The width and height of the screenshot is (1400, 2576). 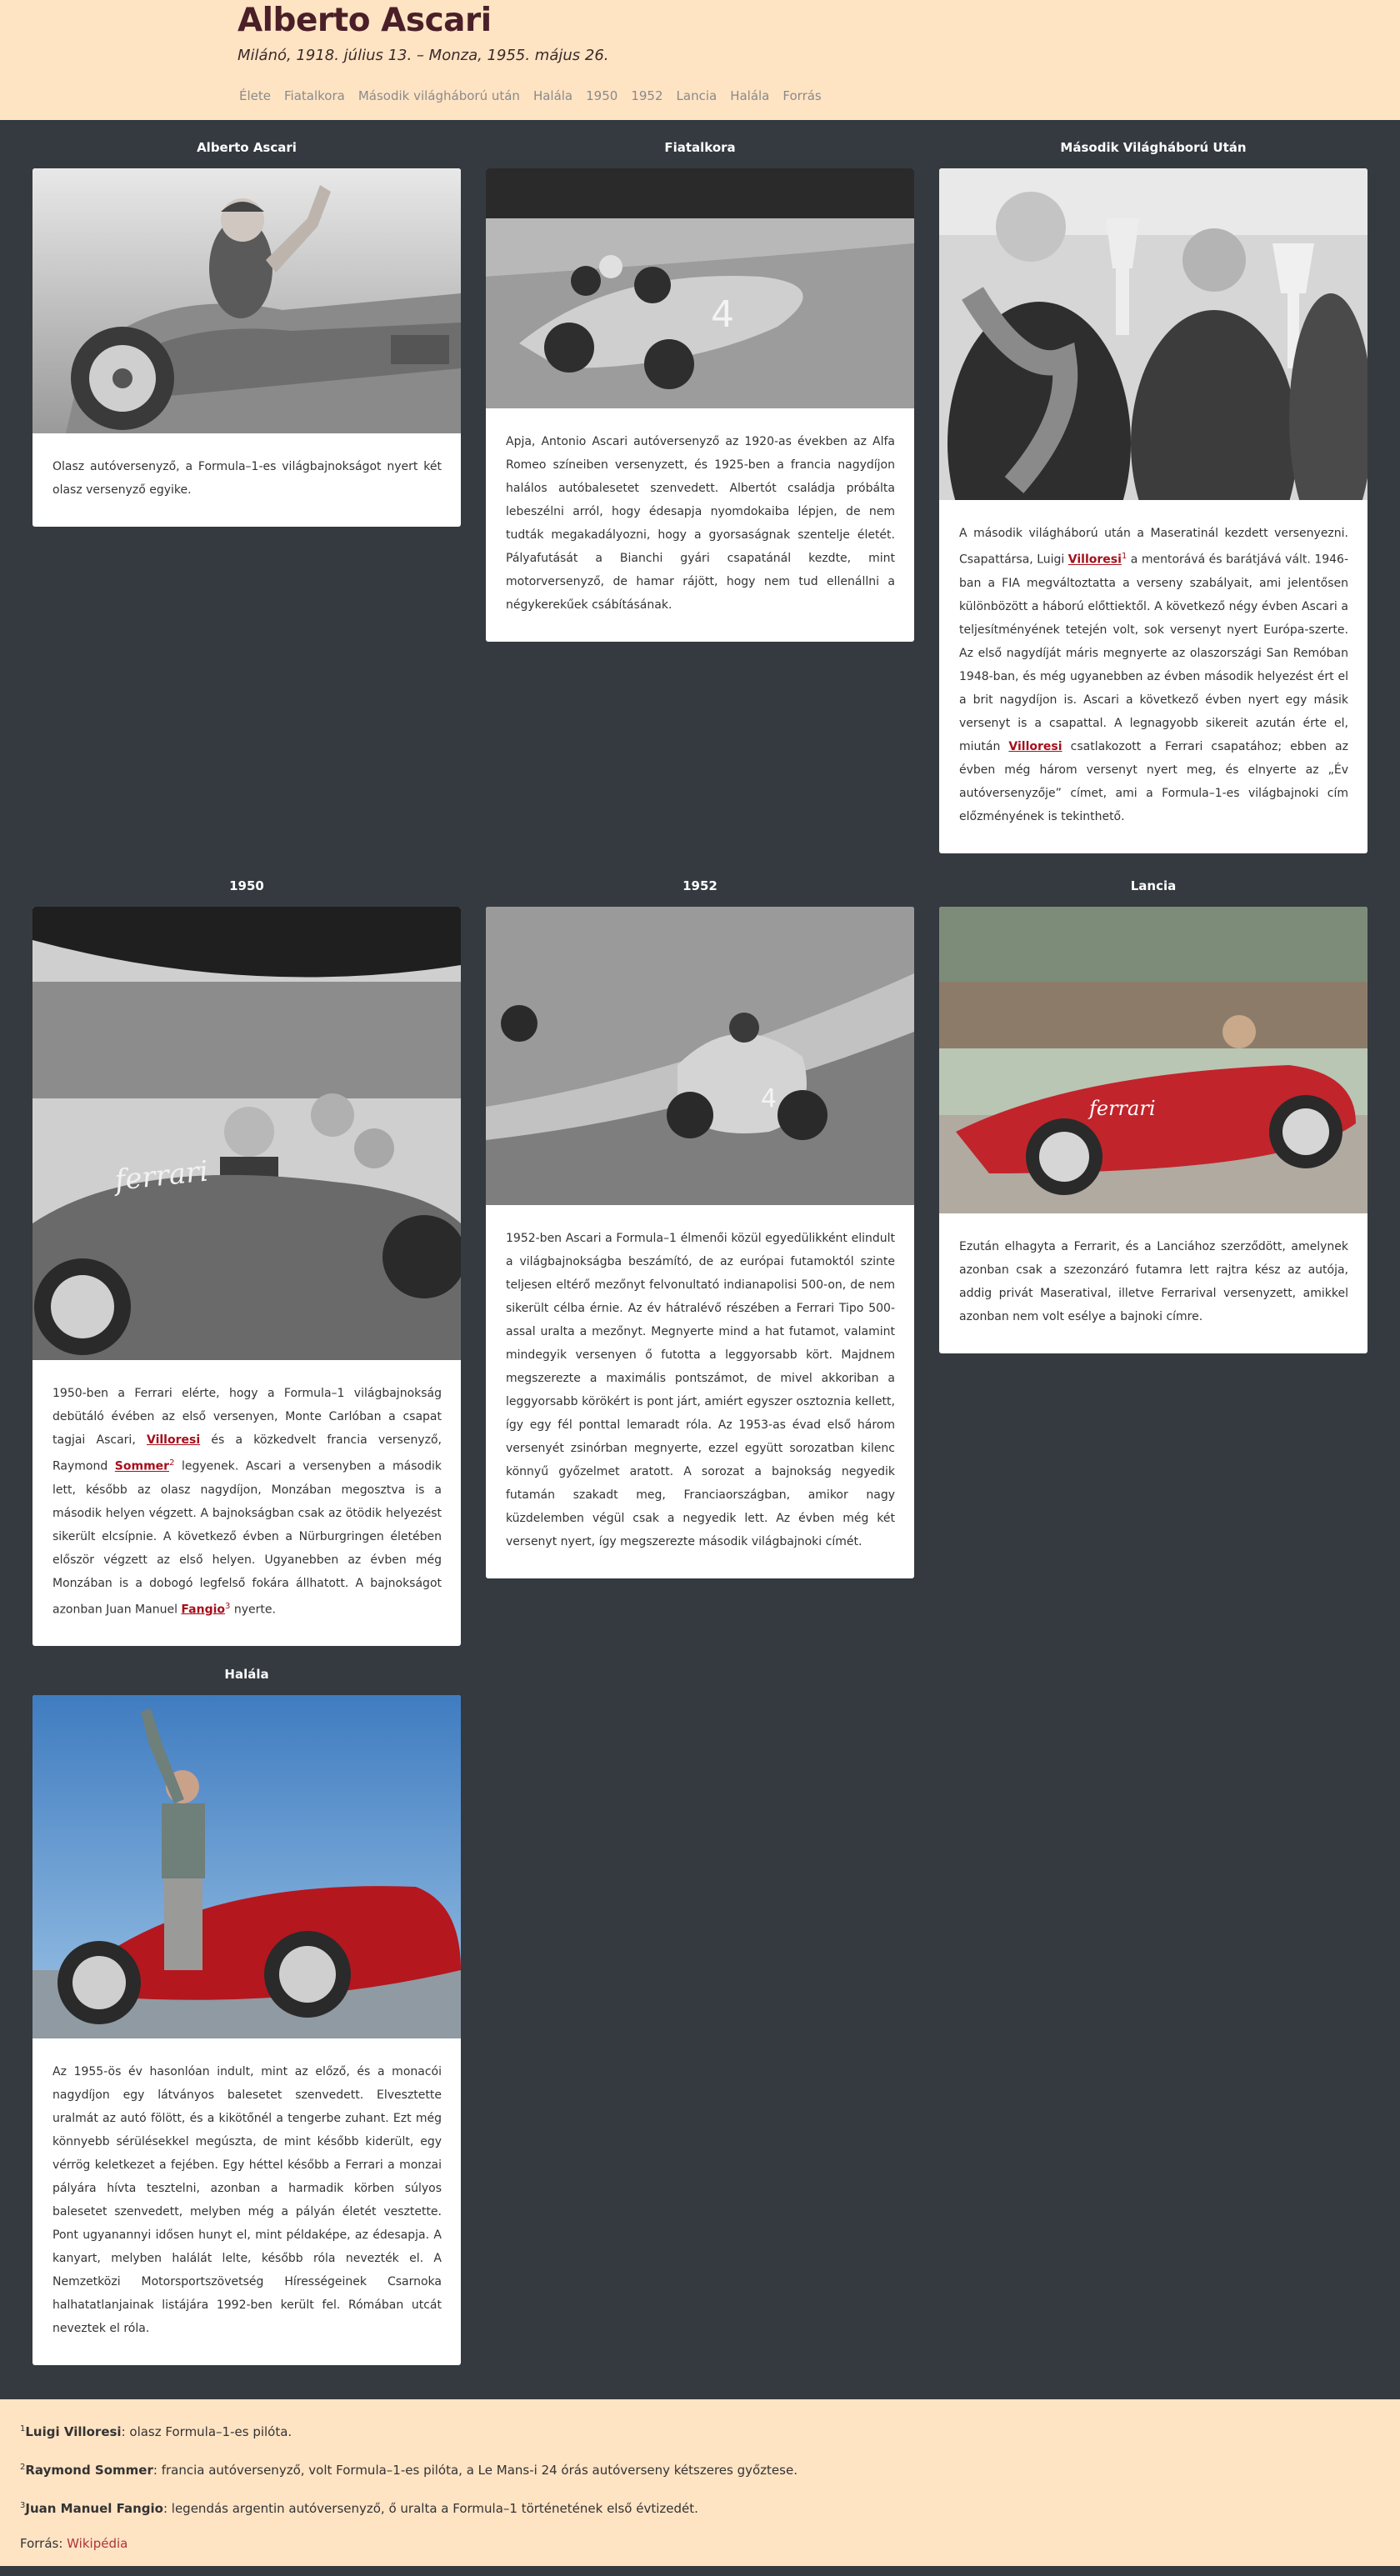 What do you see at coordinates (255, 96) in the screenshot?
I see `nav-item-elete: Élete` at bounding box center [255, 96].